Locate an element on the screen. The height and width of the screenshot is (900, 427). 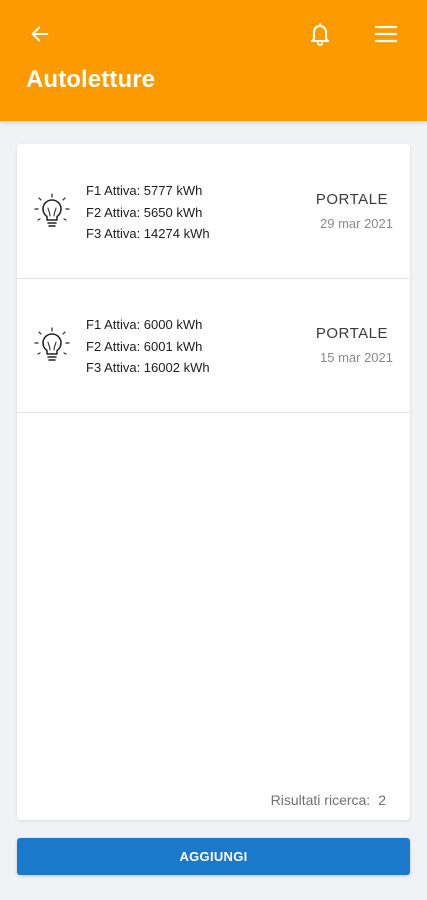
reading-line: F1 Attiva: 5777 kWh is located at coordinates (144, 190).